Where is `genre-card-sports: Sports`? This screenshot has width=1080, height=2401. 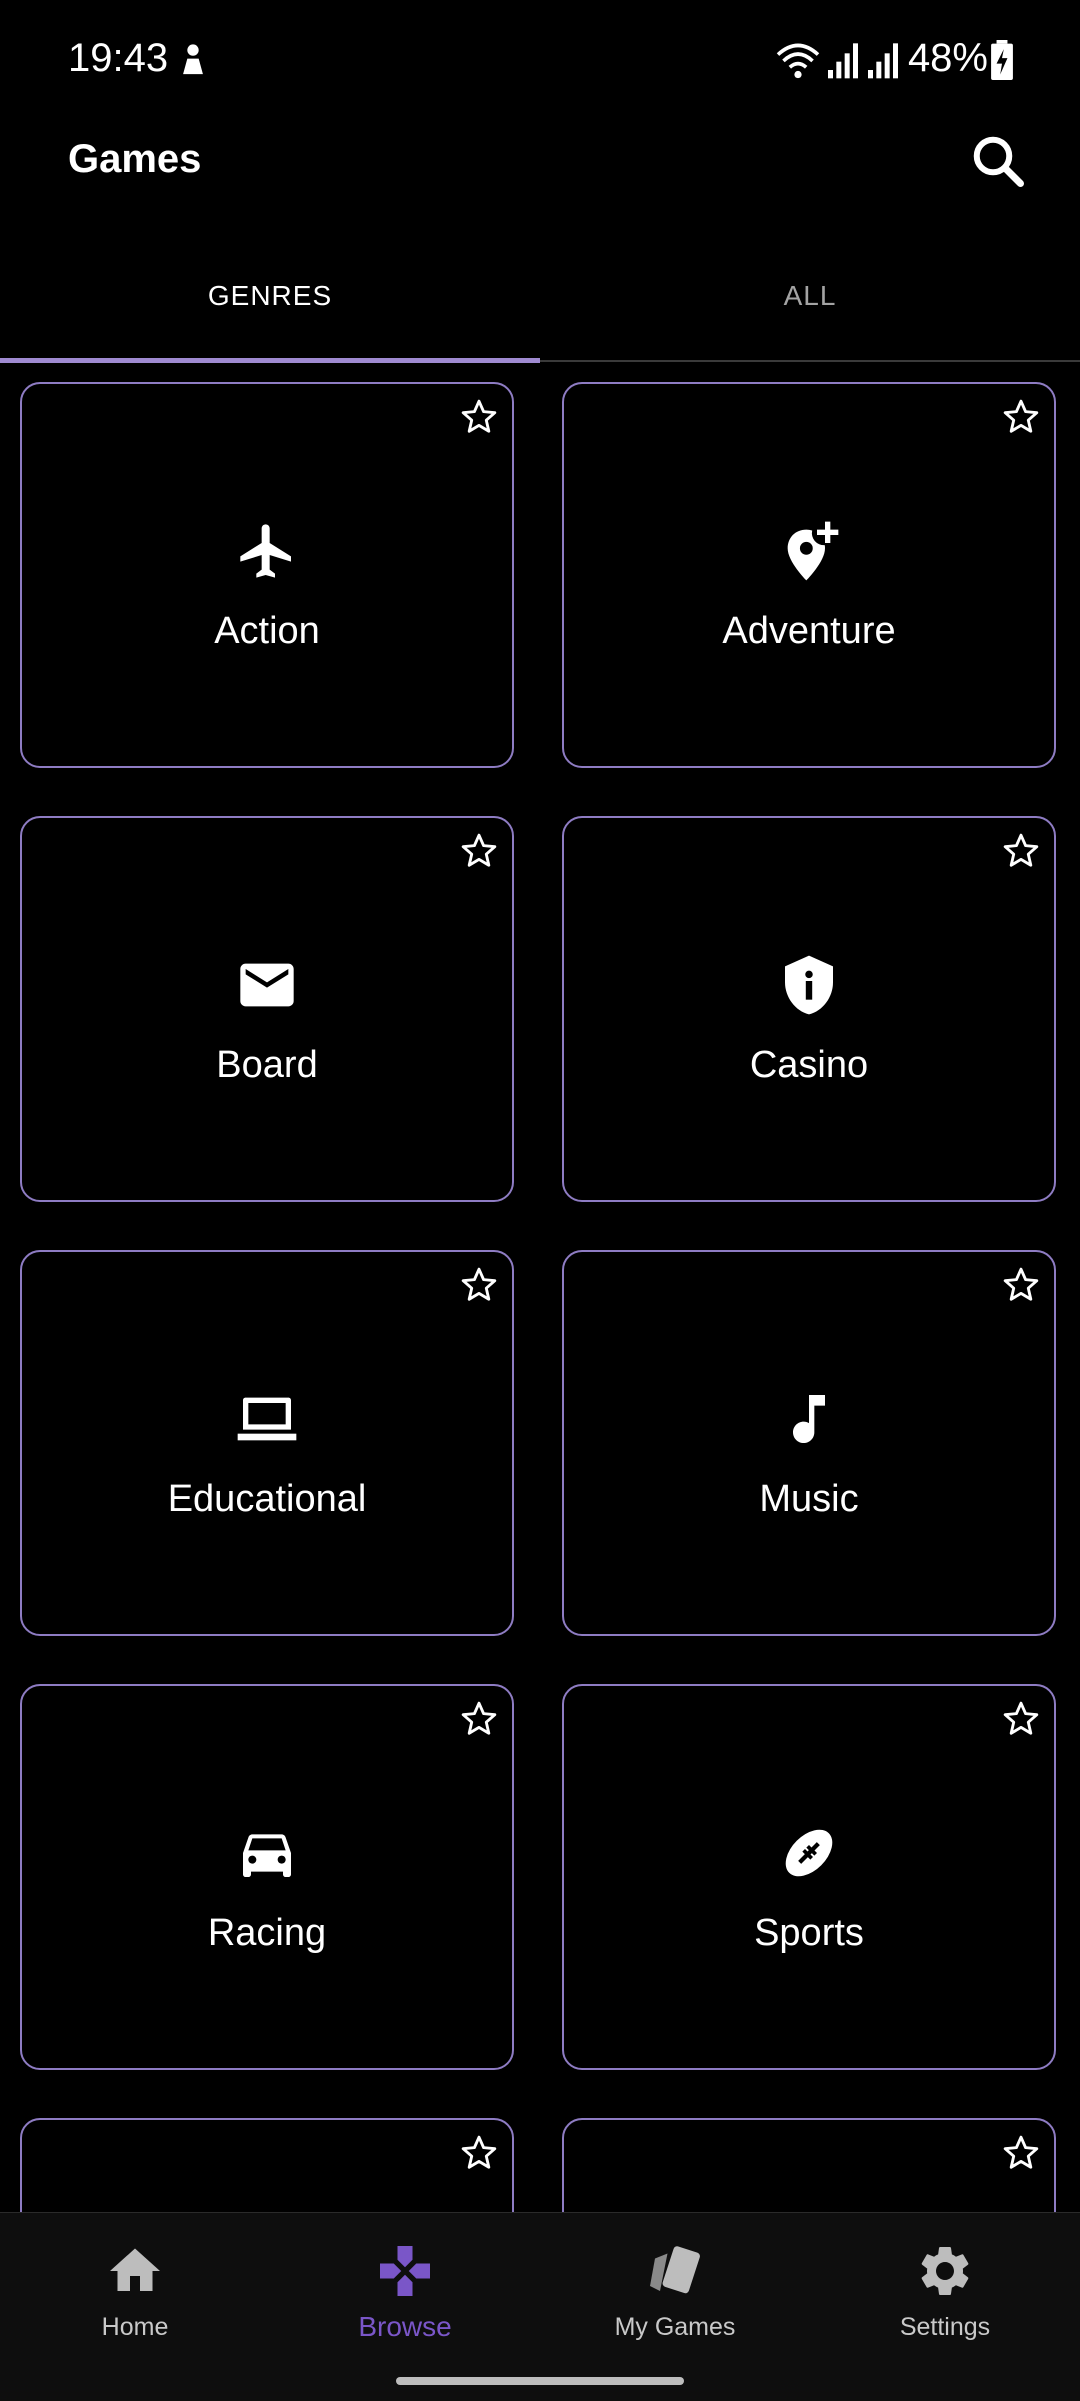 genre-card-sports: Sports is located at coordinates (809, 1877).